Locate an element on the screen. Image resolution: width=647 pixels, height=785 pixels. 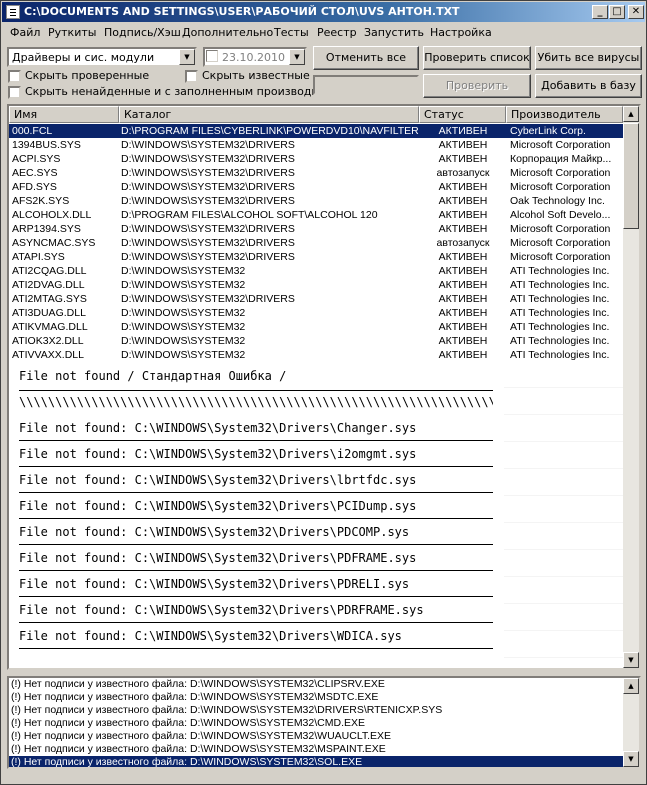
cell-manufacturer: Microsoft Corporation is located at coordinates (560, 243).